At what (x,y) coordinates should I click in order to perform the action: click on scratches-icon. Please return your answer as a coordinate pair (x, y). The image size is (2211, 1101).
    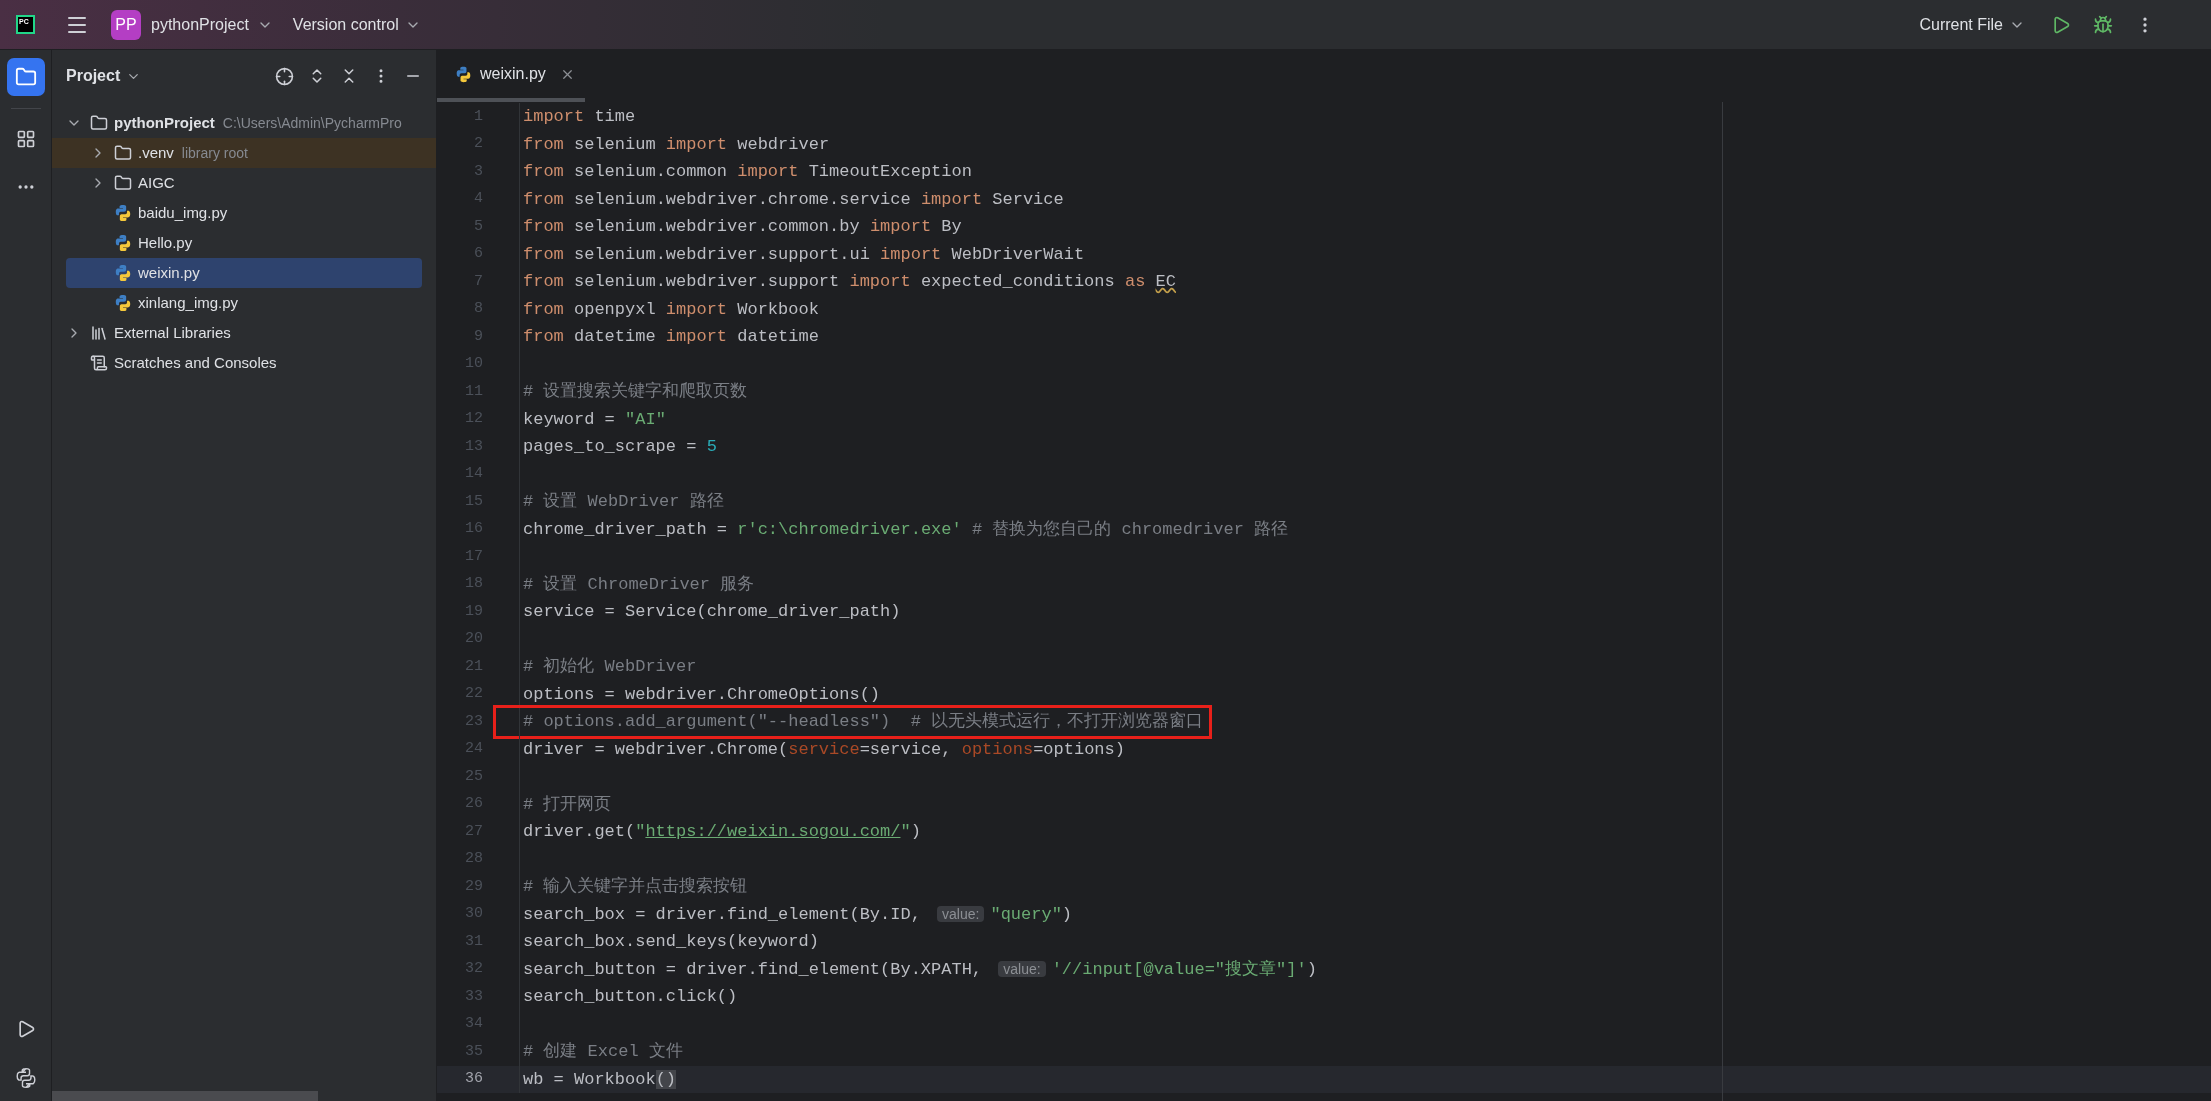
    Looking at the image, I should click on (99, 363).